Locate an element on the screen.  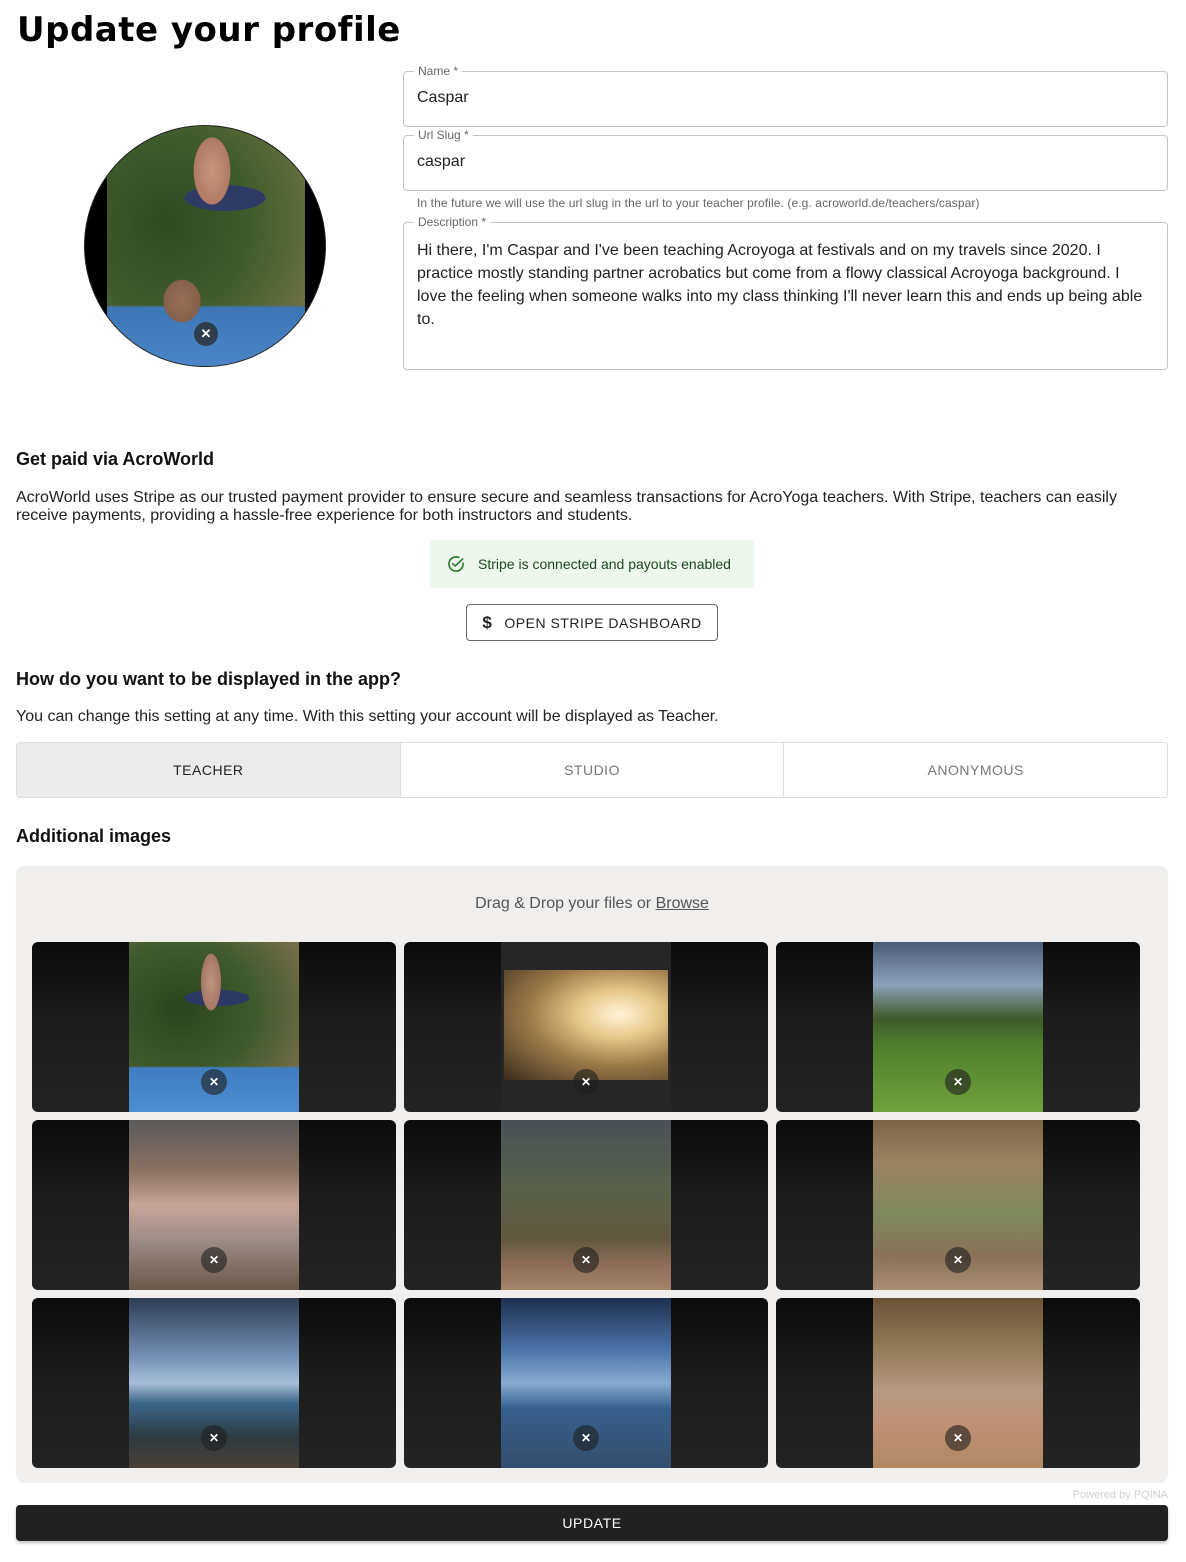
update-button: UPDATE is located at coordinates (592, 1523).